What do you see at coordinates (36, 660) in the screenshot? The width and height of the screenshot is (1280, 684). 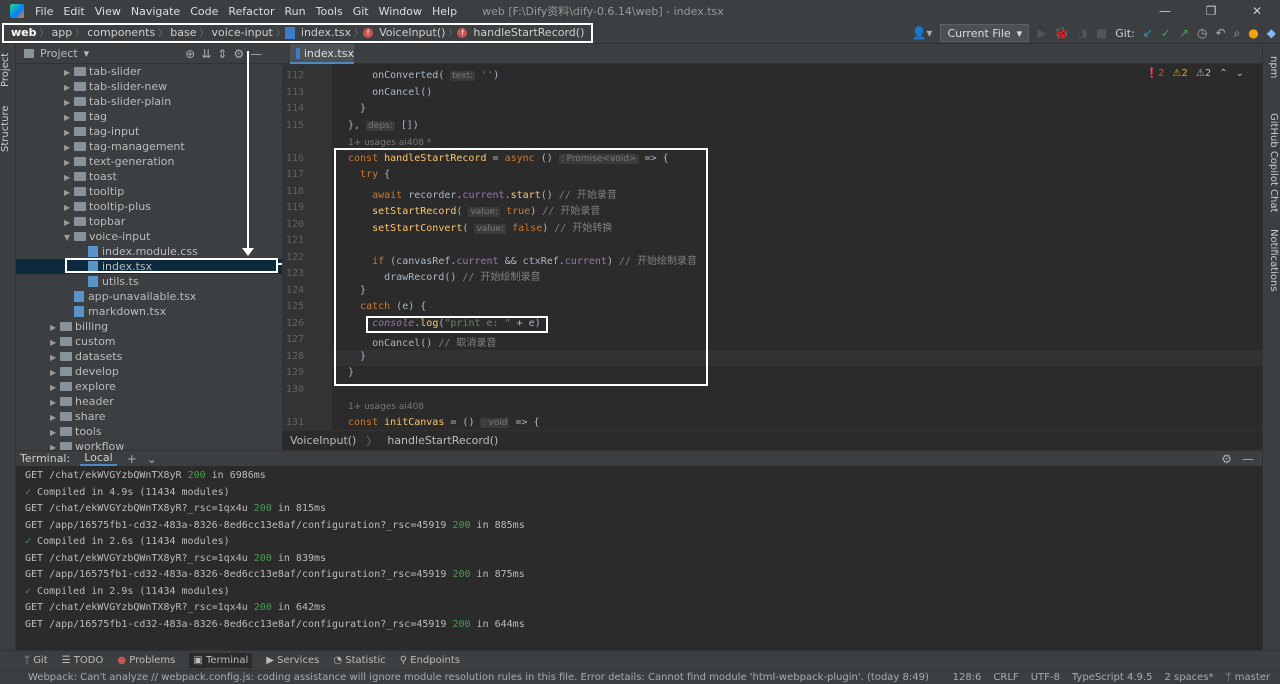 I see `tool-git: ᛘ Git` at bounding box center [36, 660].